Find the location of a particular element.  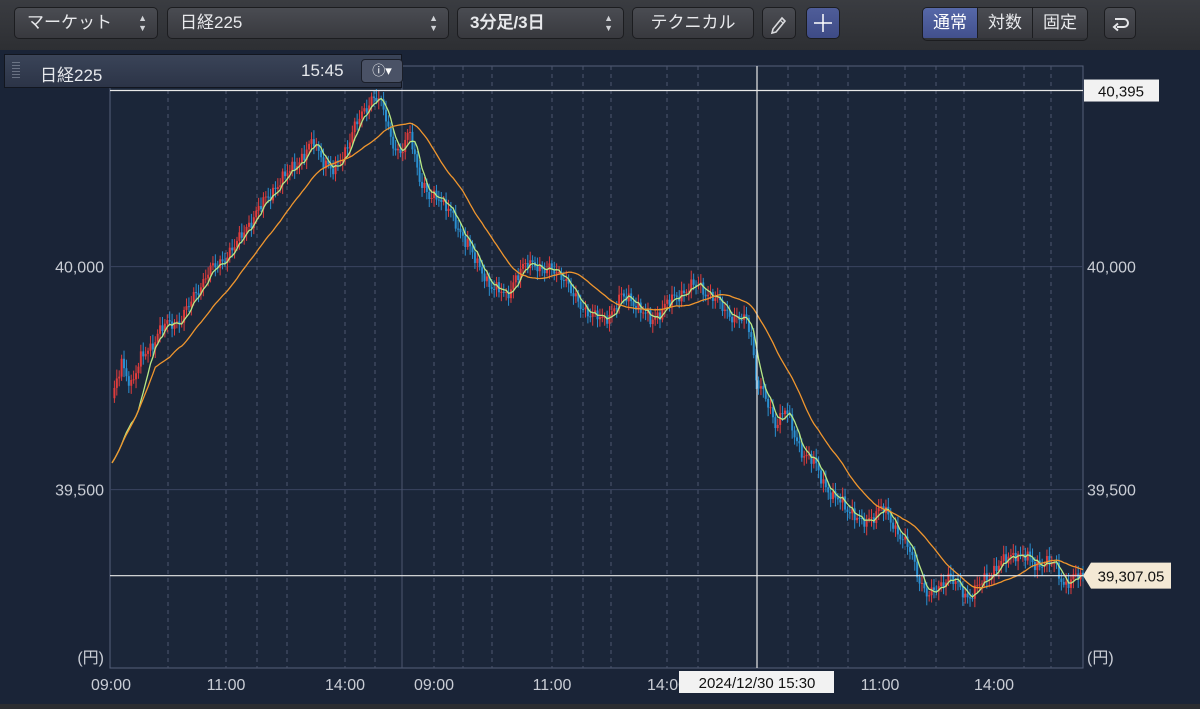

technical-button: テクニカル is located at coordinates (693, 23).